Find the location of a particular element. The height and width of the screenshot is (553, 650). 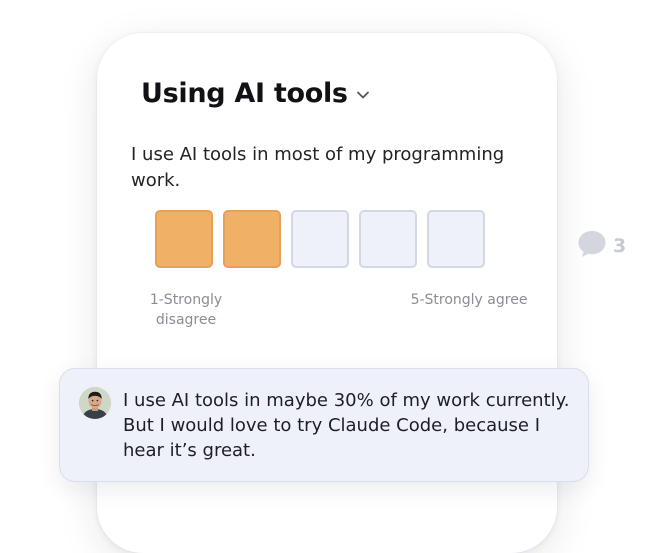

scale-low-label: 1-Strongly disagree is located at coordinates (186, 310).